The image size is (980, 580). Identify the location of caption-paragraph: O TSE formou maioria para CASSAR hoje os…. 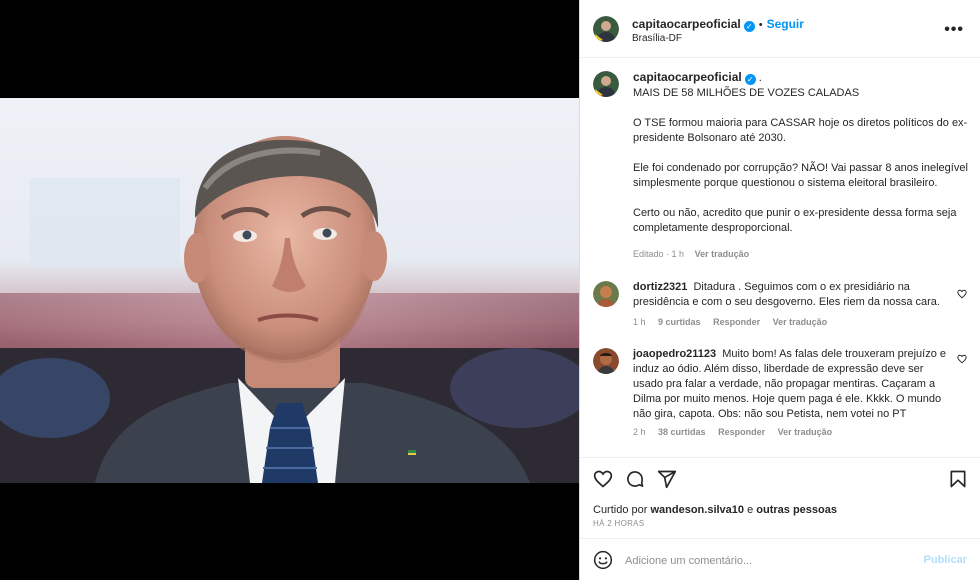
(800, 130).